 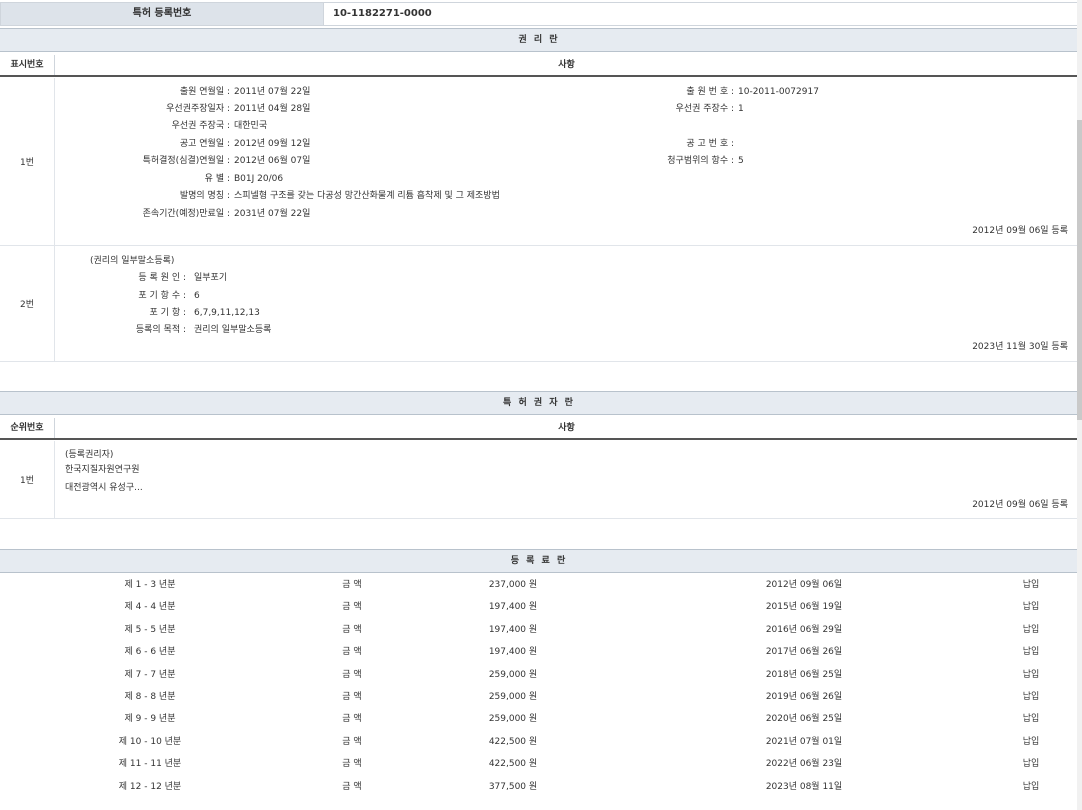 What do you see at coordinates (804, 607) in the screenshot?
I see `fee-paid-date: 2015년 06월 19일` at bounding box center [804, 607].